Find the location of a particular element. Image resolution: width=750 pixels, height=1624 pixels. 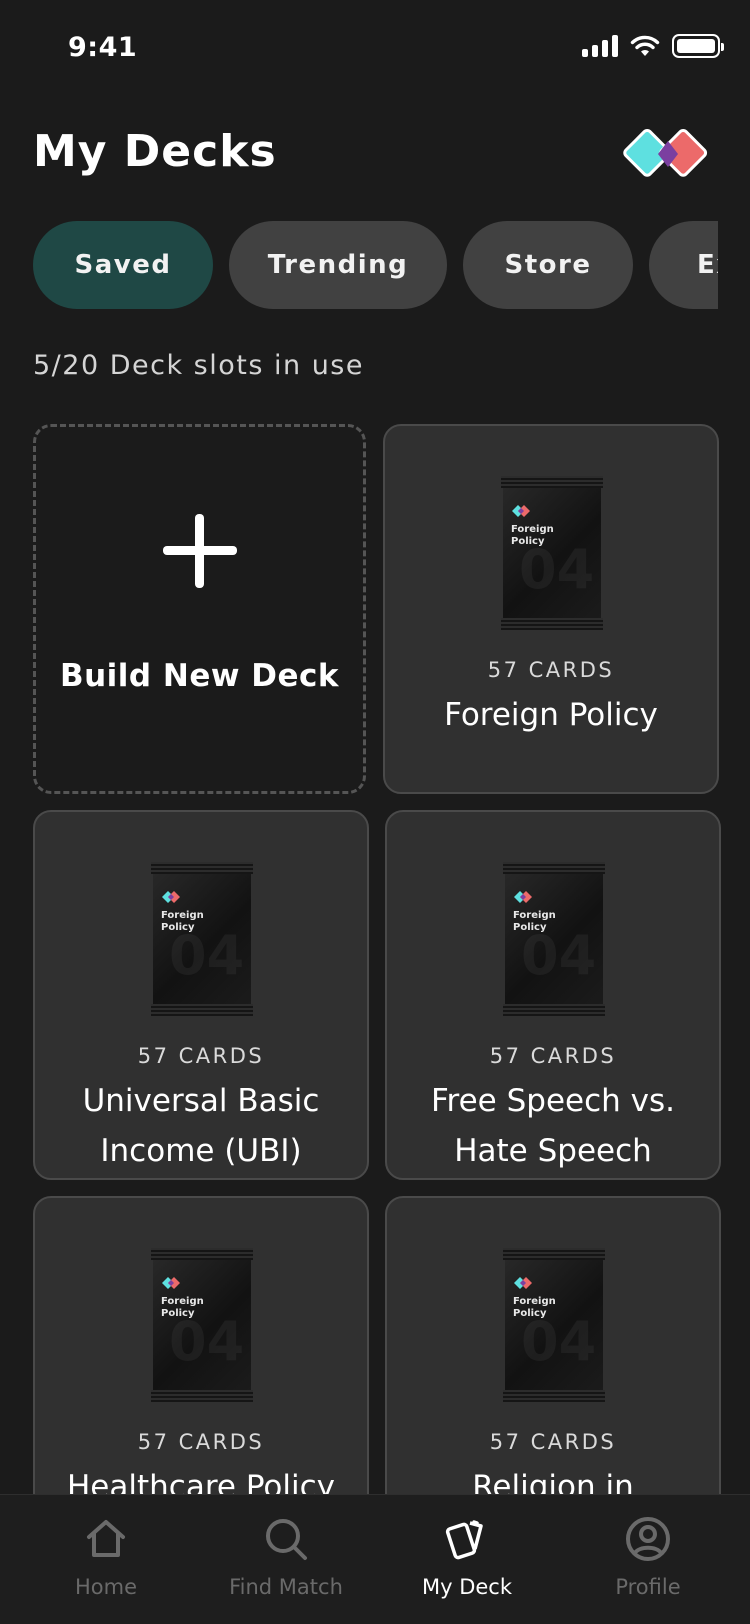

nav-my-deck: My Deck is located at coordinates (467, 1557).